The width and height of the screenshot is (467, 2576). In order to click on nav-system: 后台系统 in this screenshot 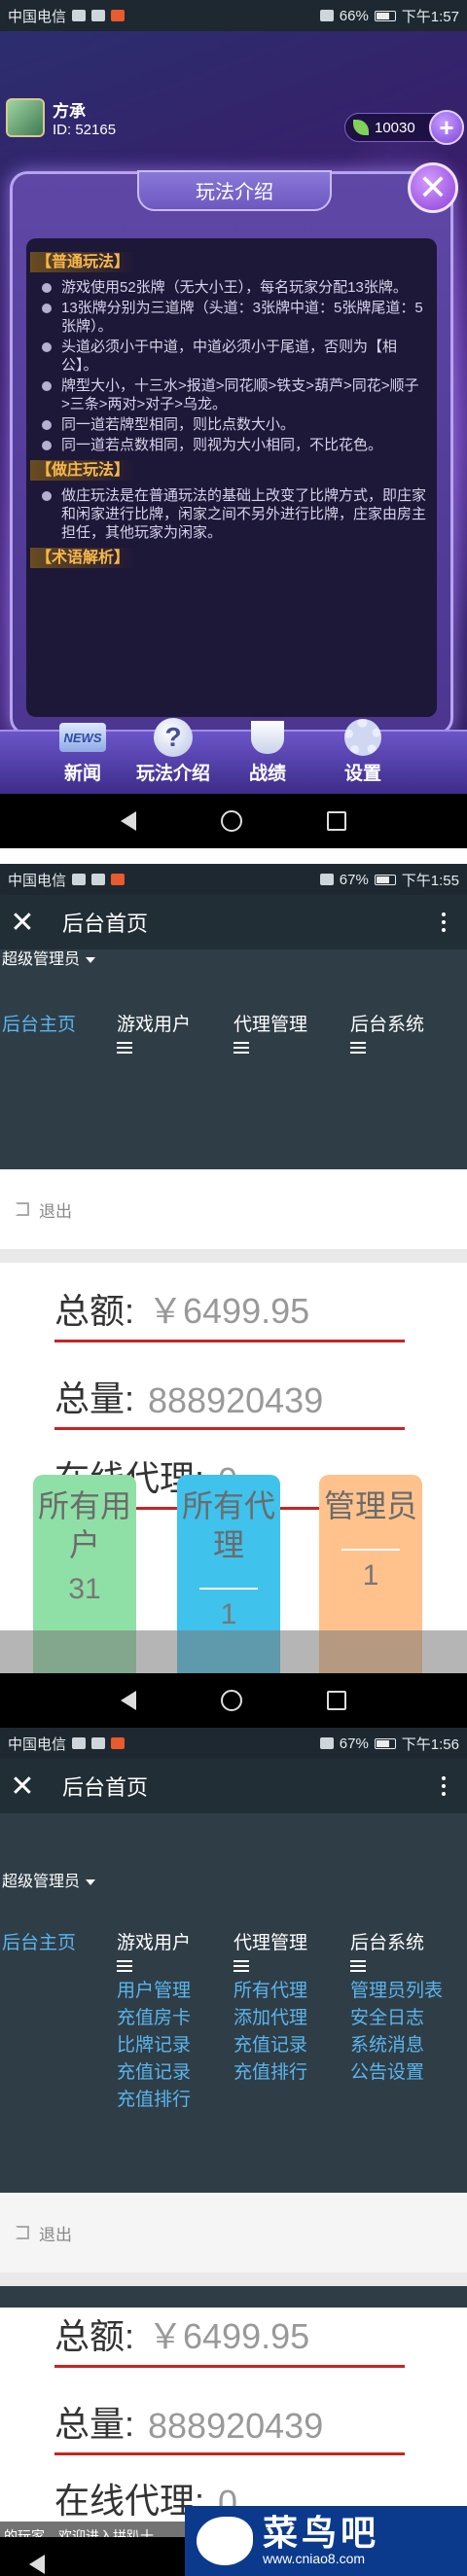, I will do `click(408, 1032)`.